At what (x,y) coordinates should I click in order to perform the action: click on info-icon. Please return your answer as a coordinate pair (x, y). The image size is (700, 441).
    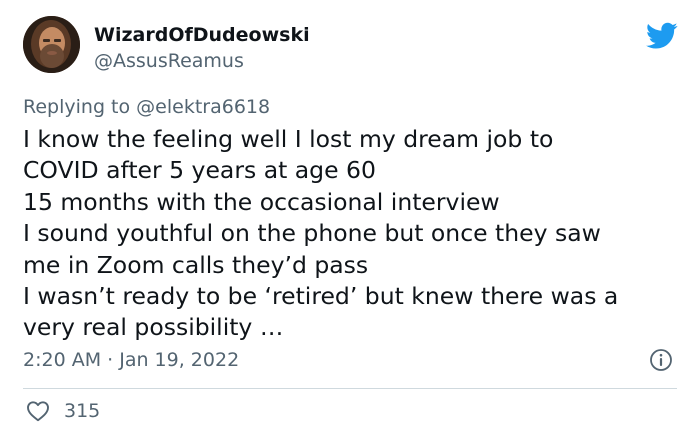
    Looking at the image, I should click on (661, 360).